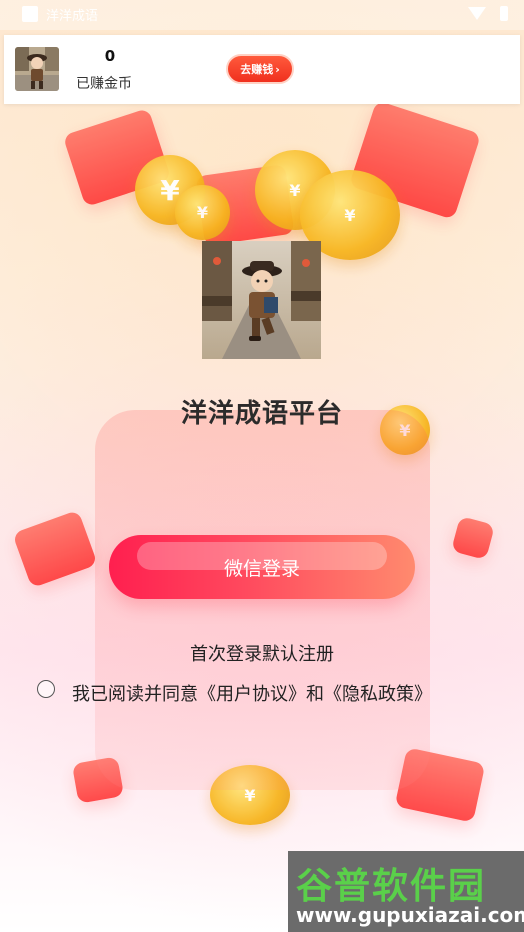 The width and height of the screenshot is (524, 932). I want to click on wechat-login-label: 微信登录, so click(261, 568).